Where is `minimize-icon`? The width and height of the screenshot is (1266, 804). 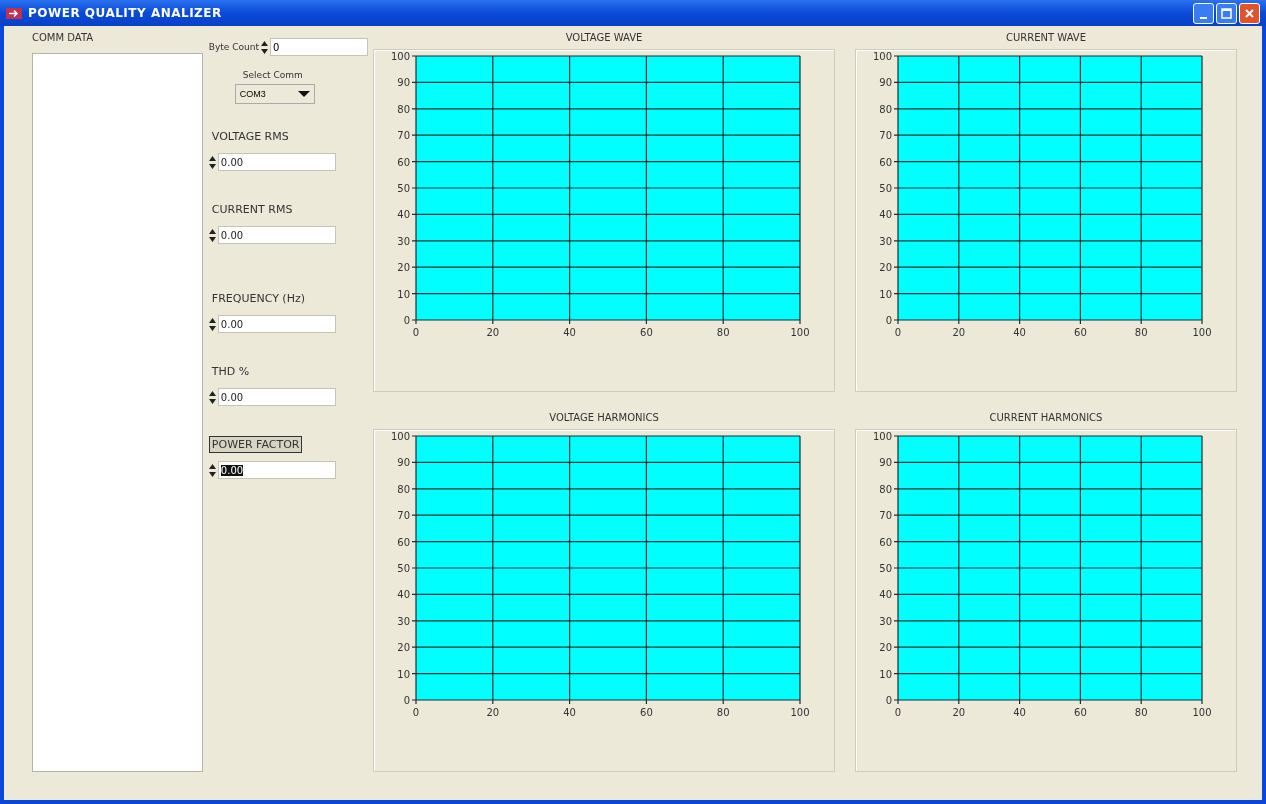 minimize-icon is located at coordinates (1203, 17).